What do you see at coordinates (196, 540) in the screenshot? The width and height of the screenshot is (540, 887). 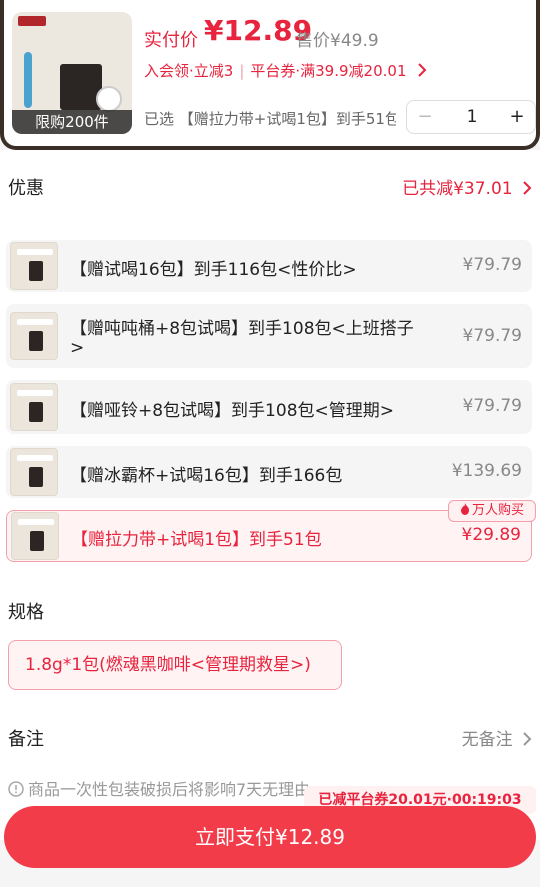 I see `option-name: 【赠拉力带+试喝1包】到手51包` at bounding box center [196, 540].